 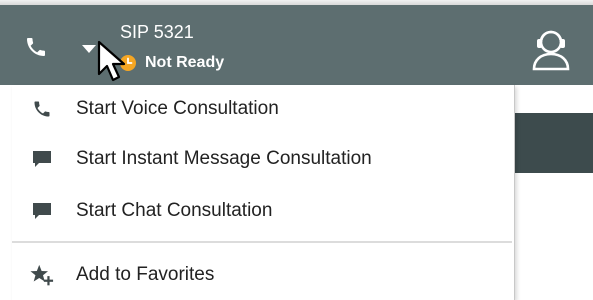 What do you see at coordinates (145, 274) in the screenshot?
I see `menu-item-label: Add to Favorites` at bounding box center [145, 274].